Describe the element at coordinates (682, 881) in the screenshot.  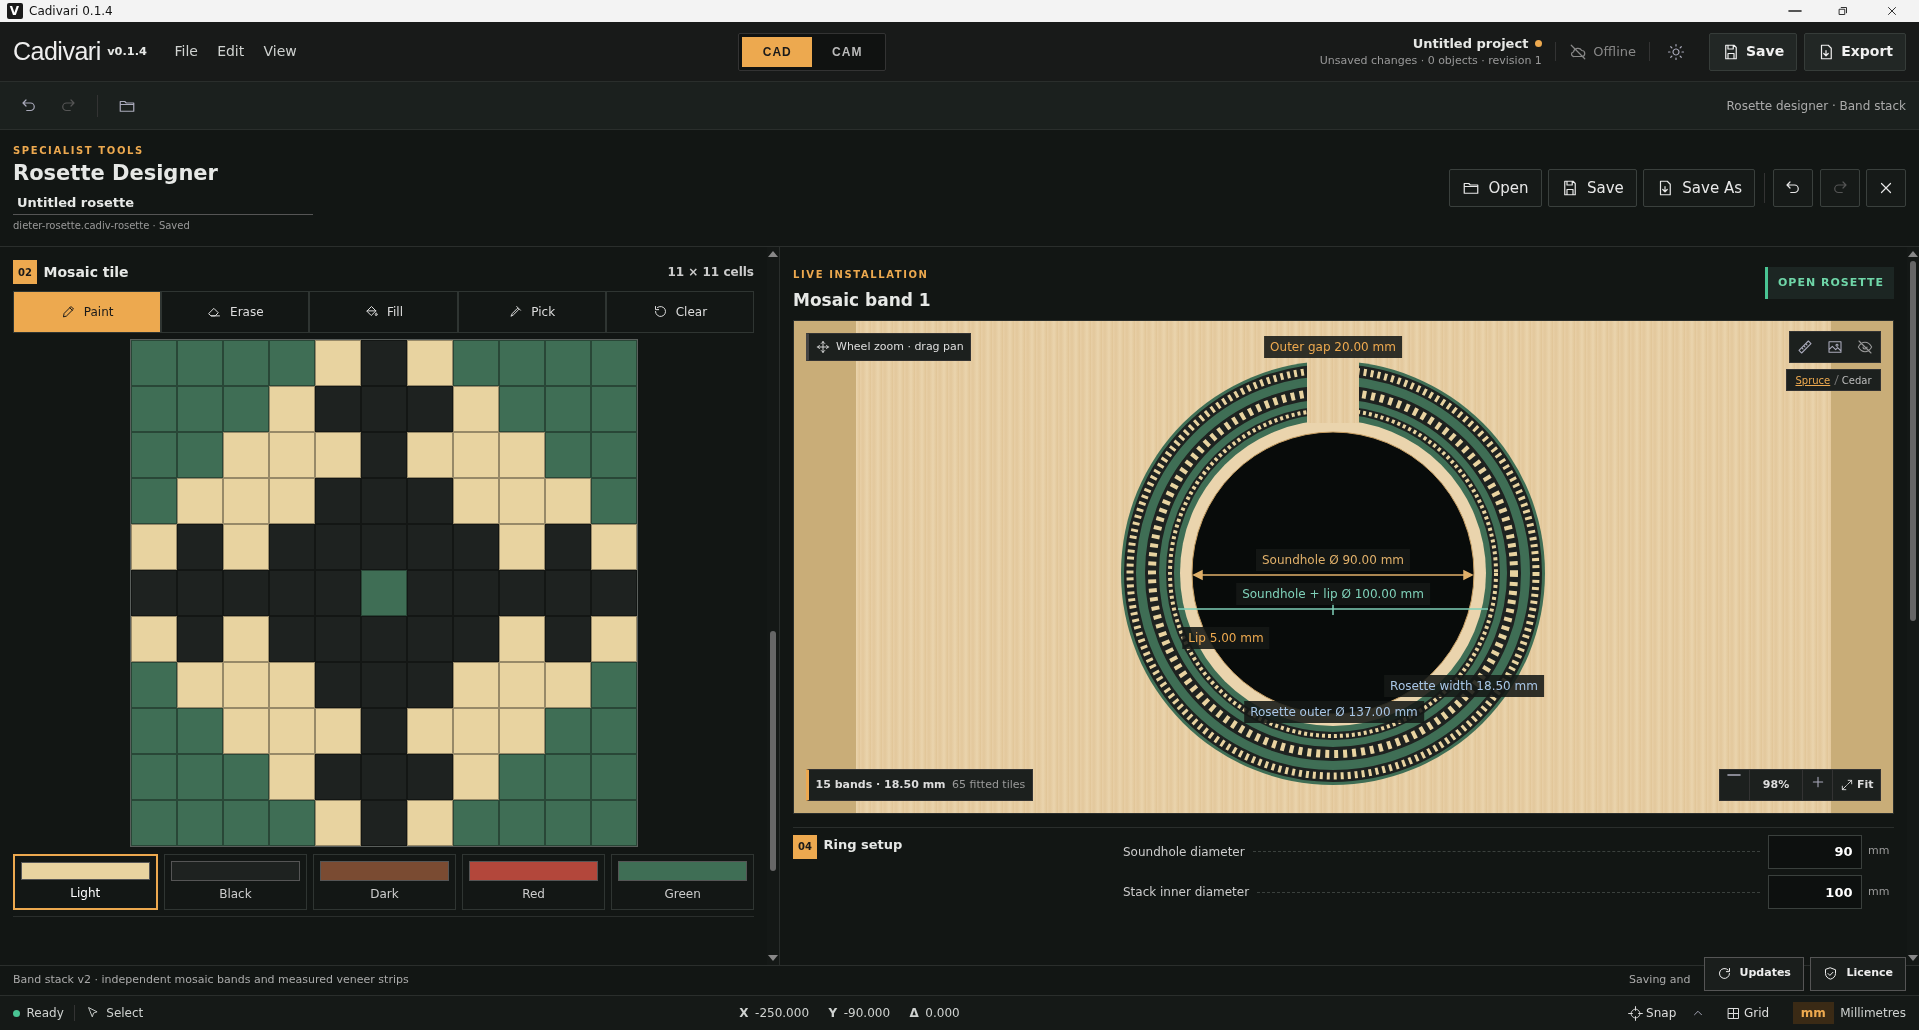
I see `color-swatch: Green` at that location.